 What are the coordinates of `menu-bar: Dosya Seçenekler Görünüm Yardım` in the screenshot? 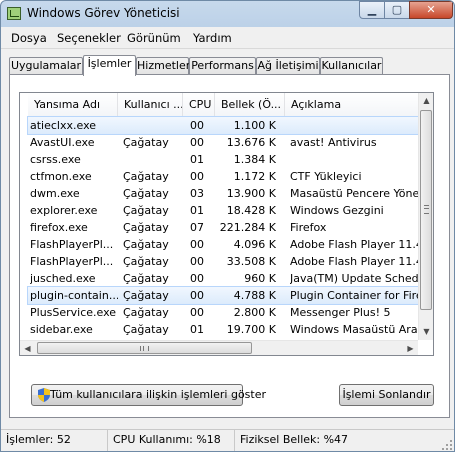 It's located at (227, 38).